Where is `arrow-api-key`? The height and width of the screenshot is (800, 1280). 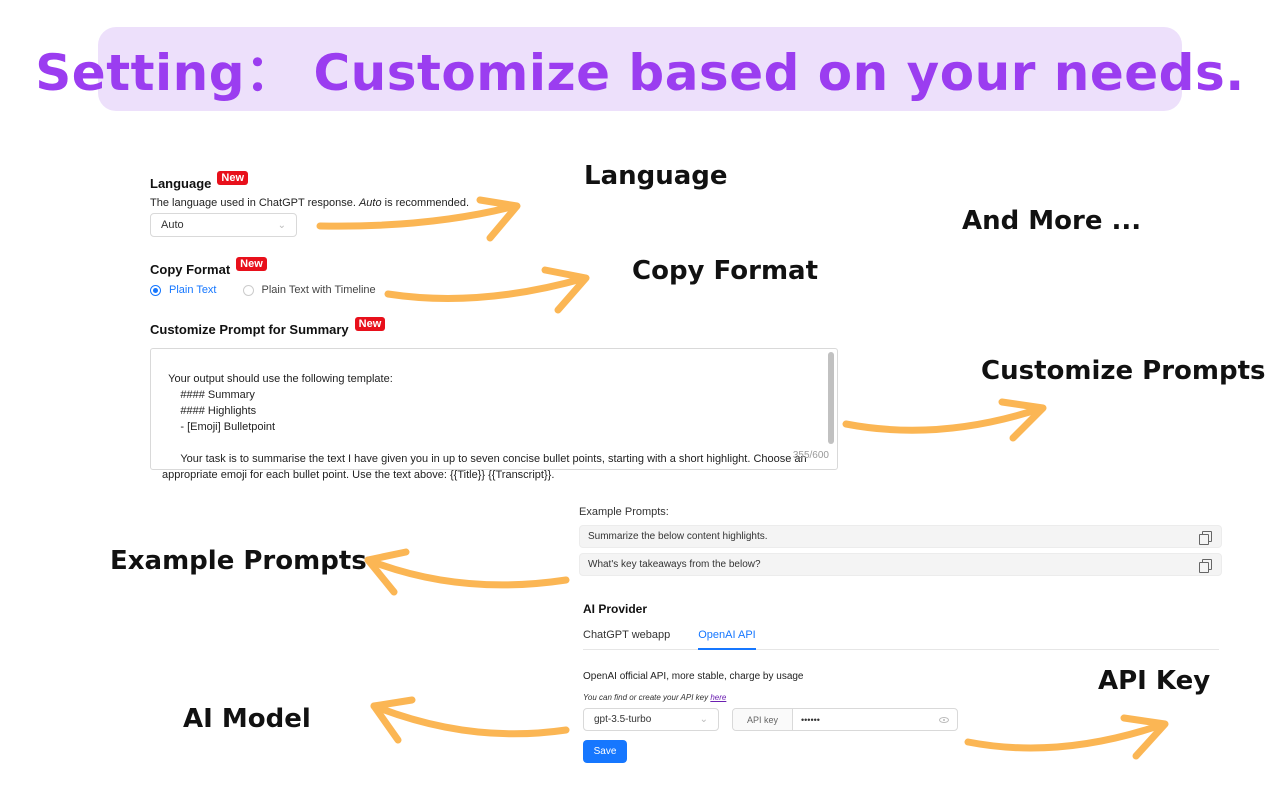 arrow-api-key is located at coordinates (1066, 736).